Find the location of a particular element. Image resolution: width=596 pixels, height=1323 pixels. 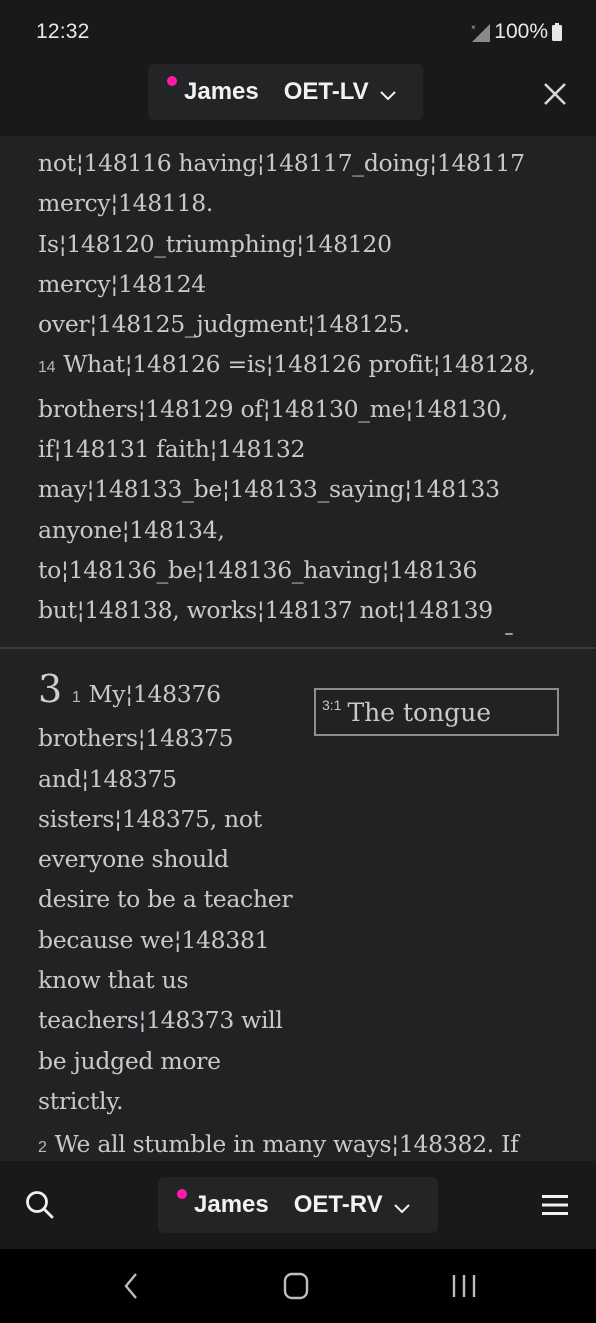

text-line: 2 We all stumble in many ways¦148382. If is located at coordinates (278, 1144).